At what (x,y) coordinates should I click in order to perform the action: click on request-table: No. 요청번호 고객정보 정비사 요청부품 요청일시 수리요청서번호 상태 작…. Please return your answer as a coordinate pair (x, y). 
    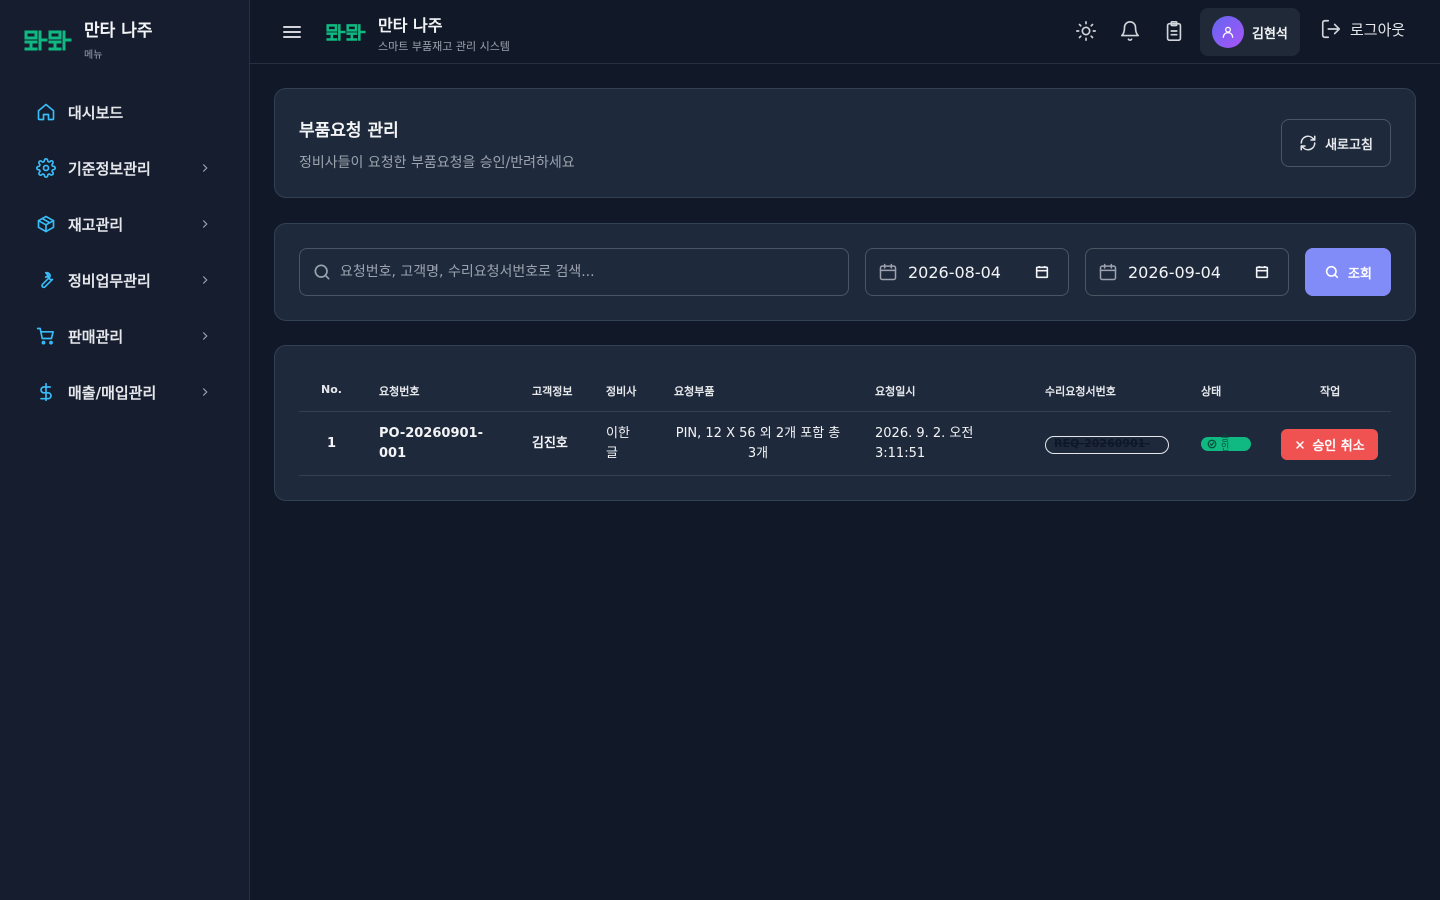
    Looking at the image, I should click on (845, 423).